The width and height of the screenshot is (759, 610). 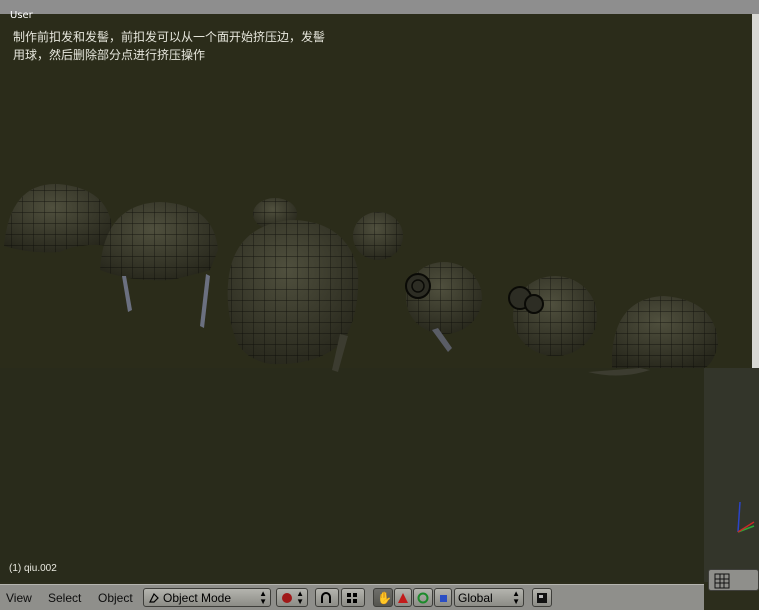 I want to click on layer-icon, so click(x=542, y=597).